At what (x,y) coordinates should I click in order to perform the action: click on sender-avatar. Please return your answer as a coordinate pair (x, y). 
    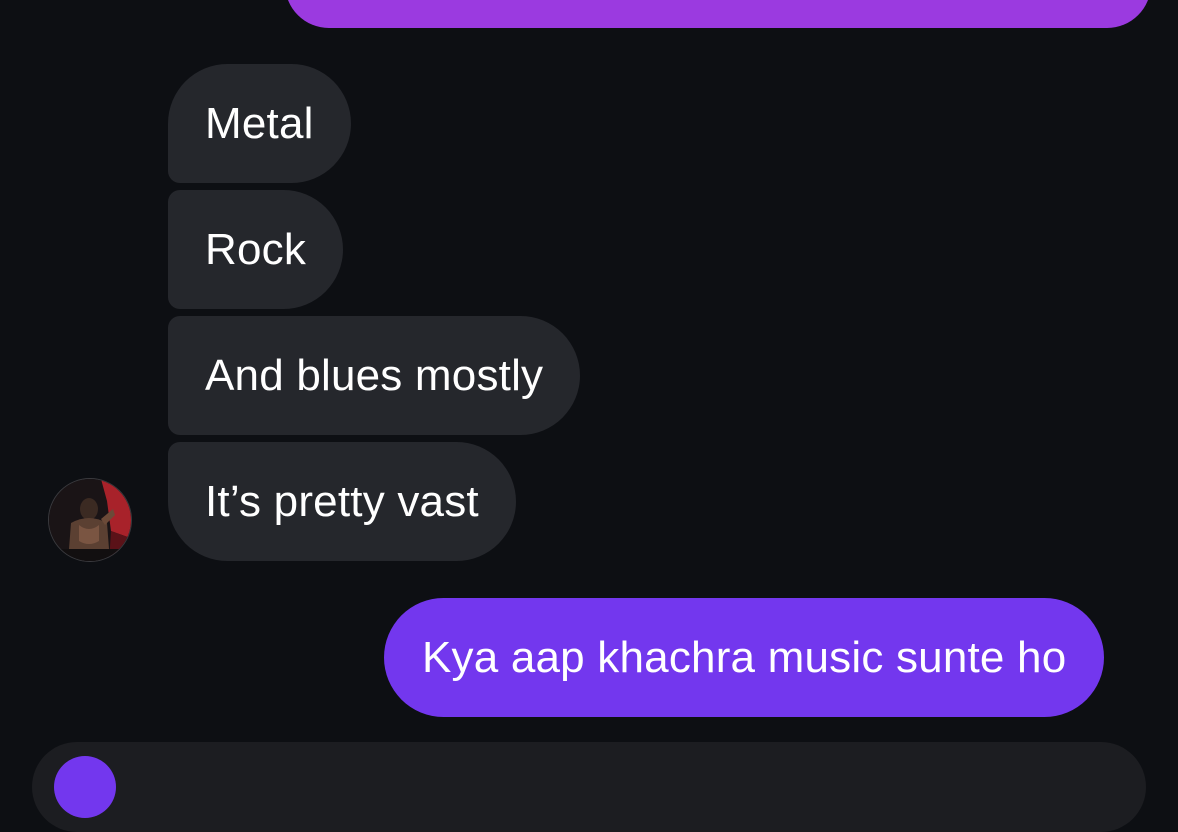
    Looking at the image, I should click on (90, 520).